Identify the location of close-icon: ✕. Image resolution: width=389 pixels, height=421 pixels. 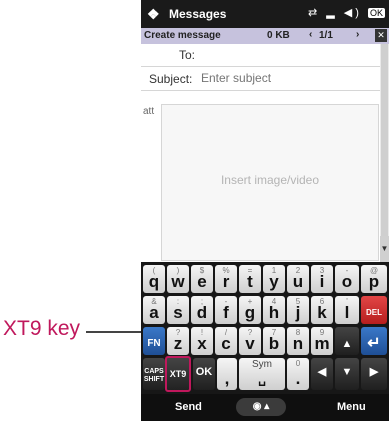
(381, 35).